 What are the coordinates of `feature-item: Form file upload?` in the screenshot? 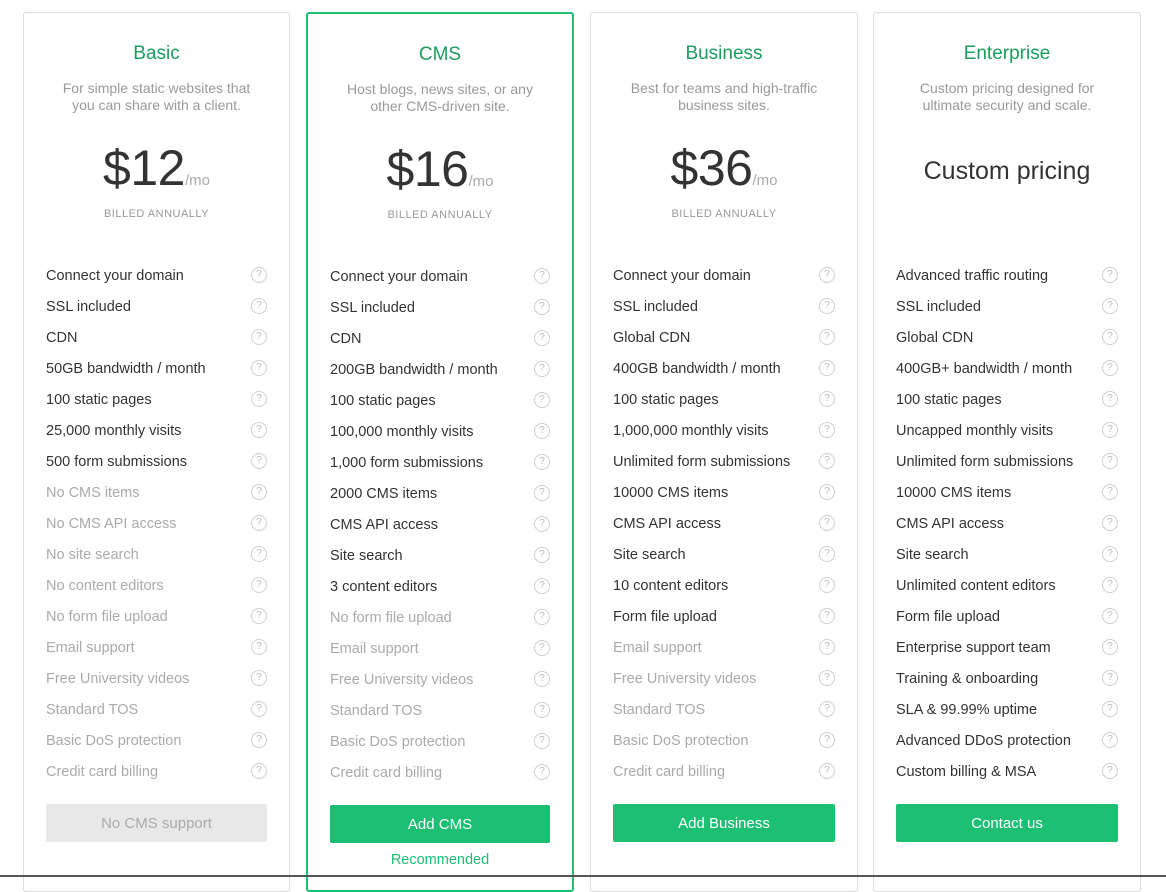 It's located at (724, 621).